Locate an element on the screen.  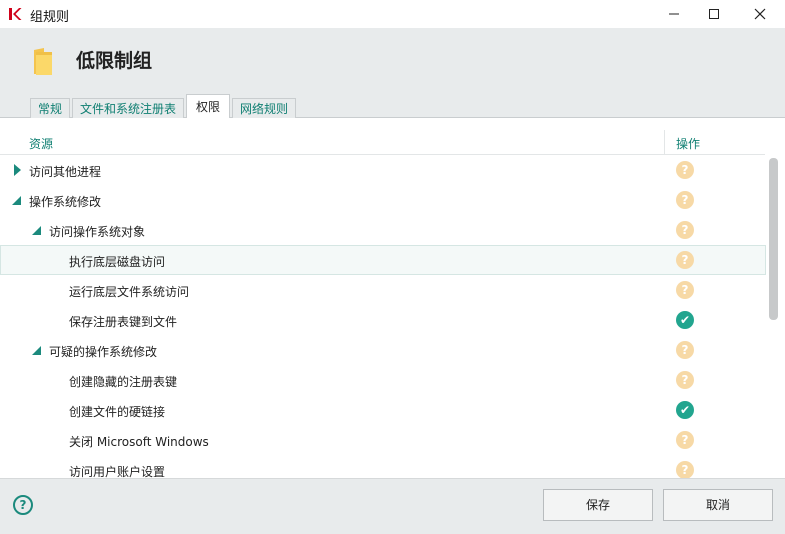
table-row: 访问操作系统对象? is located at coordinates (383, 230).